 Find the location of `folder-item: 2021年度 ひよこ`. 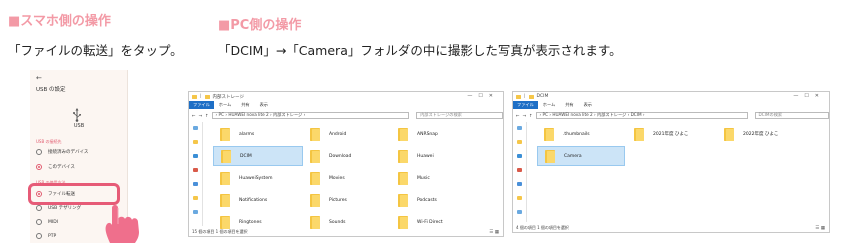

folder-item: 2021年度 ひよこ is located at coordinates (671, 134).